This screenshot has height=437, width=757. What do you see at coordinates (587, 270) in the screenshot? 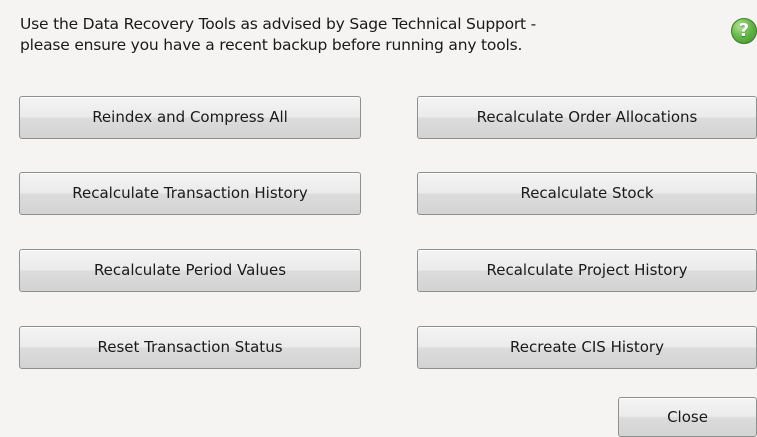
I see `recalculate-project-history-button: Recalculate Project History` at bounding box center [587, 270].